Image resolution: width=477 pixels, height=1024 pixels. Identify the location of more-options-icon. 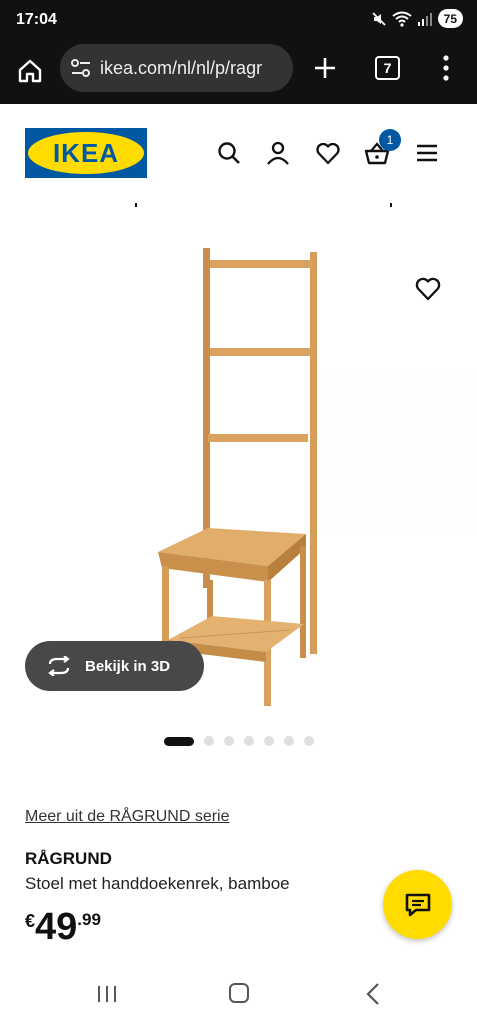
(446, 68).